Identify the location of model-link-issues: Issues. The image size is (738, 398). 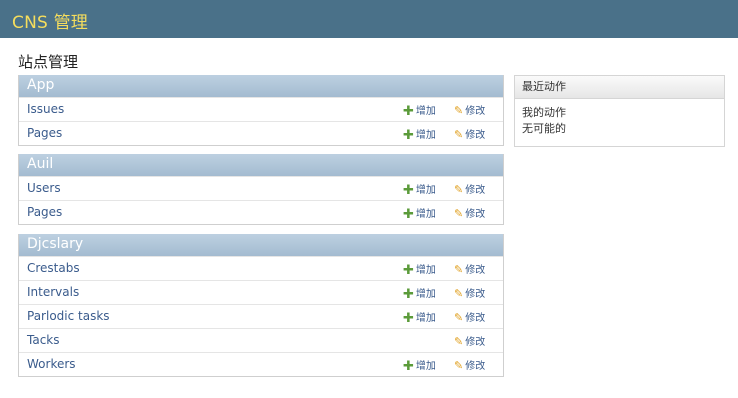
(45, 109).